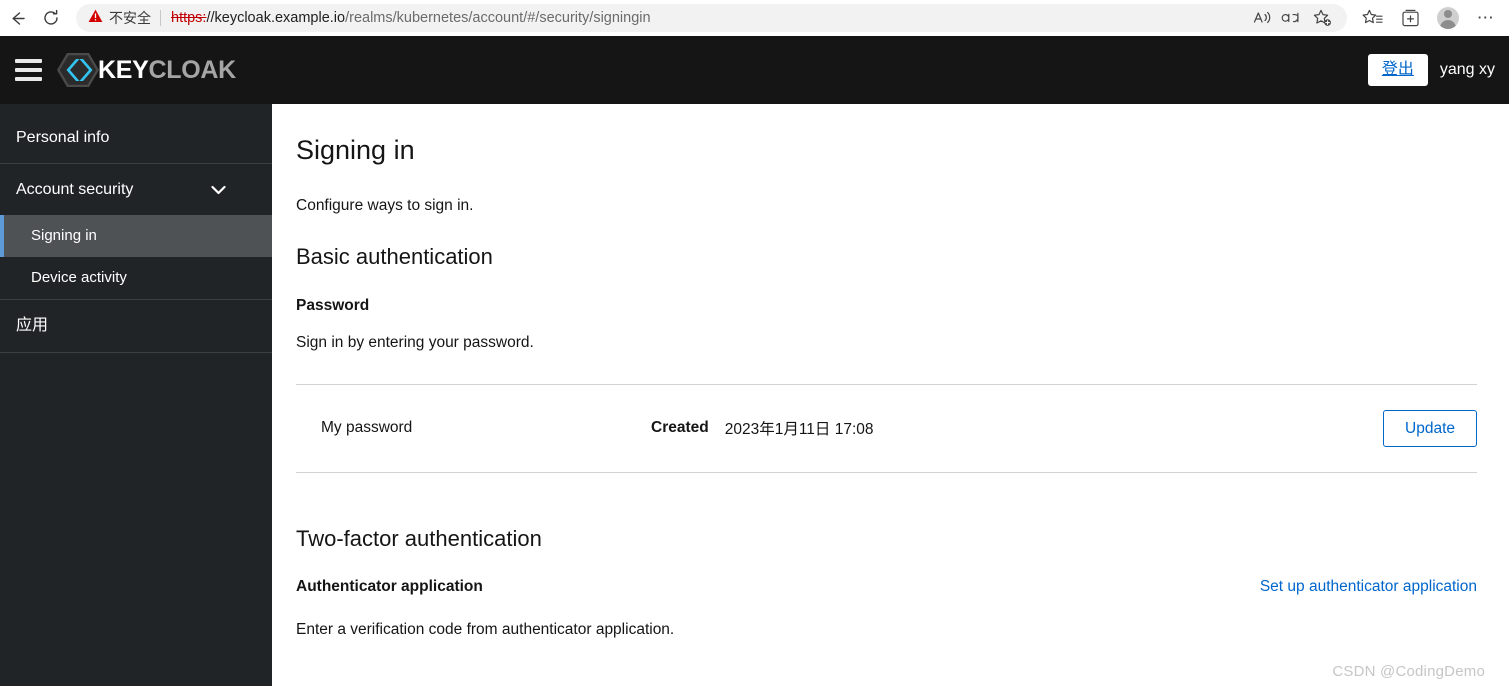 The image size is (1509, 686). I want to click on keycloak-logo-icon, so click(78, 70).